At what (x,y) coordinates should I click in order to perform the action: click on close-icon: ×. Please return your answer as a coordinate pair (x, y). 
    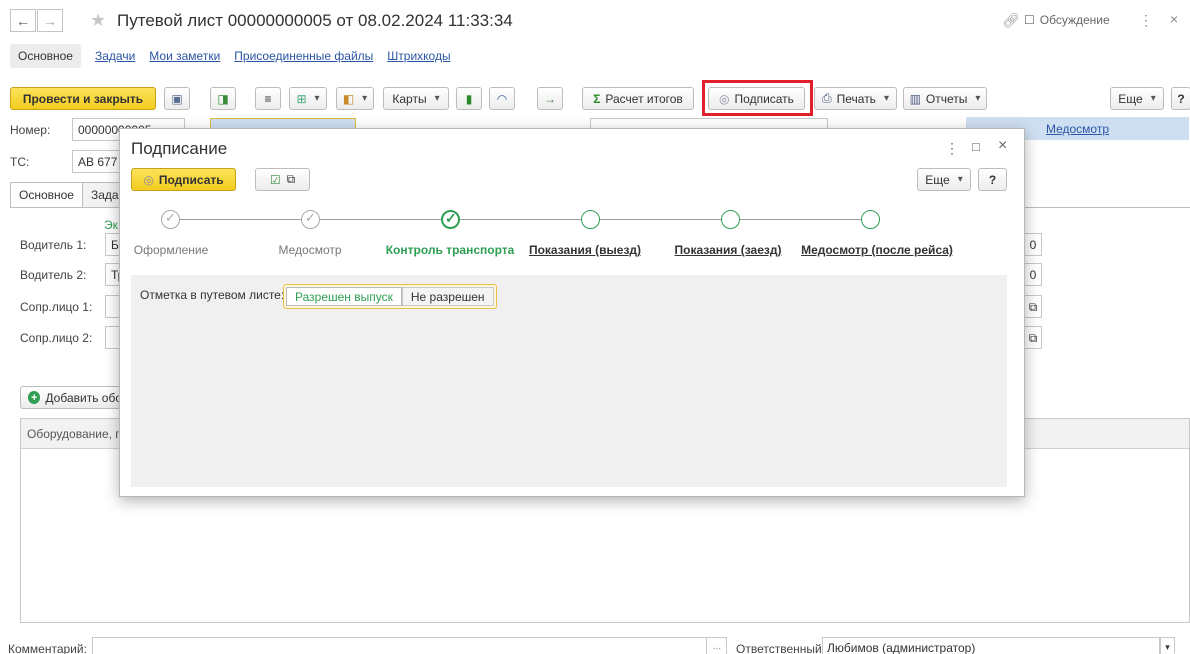
    Looking at the image, I should click on (1174, 19).